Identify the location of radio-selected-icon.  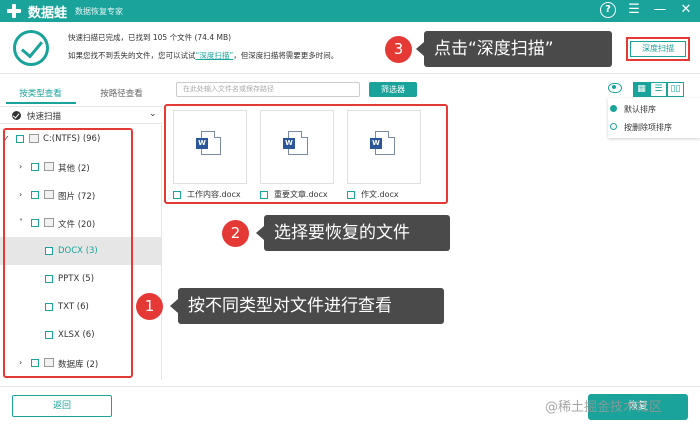
(613, 108).